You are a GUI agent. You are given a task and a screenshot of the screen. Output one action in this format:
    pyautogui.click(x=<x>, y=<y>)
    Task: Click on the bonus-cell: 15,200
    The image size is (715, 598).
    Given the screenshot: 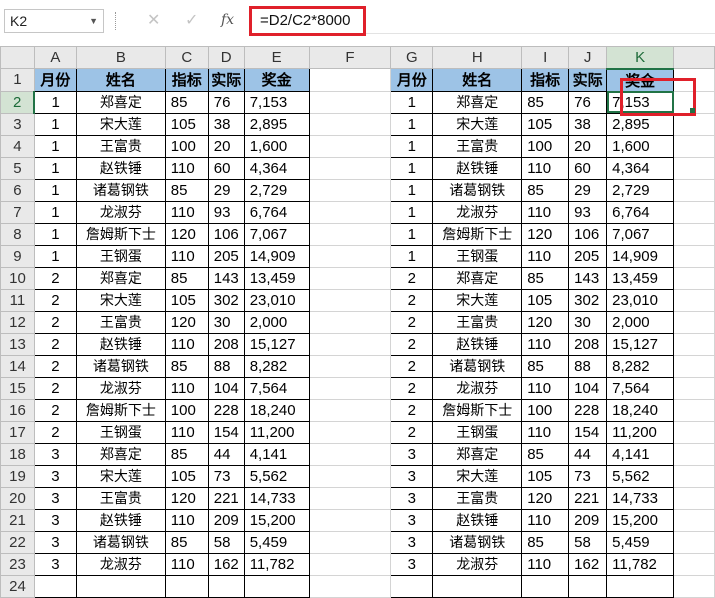 What is the action you would take?
    pyautogui.click(x=640, y=520)
    